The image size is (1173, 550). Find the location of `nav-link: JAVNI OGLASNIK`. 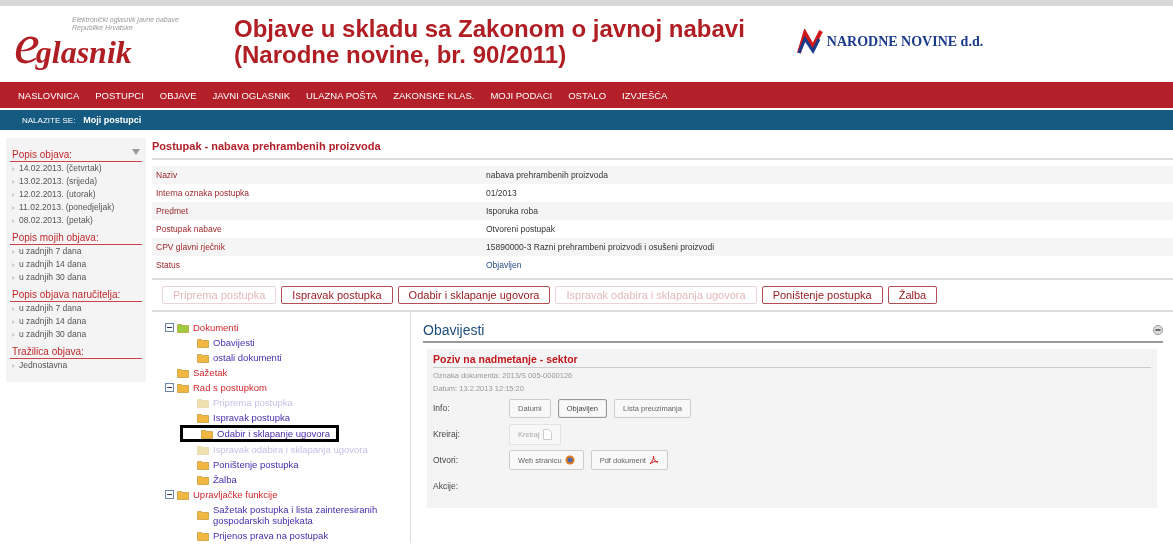

nav-link: JAVNI OGLASNIK is located at coordinates (251, 95).